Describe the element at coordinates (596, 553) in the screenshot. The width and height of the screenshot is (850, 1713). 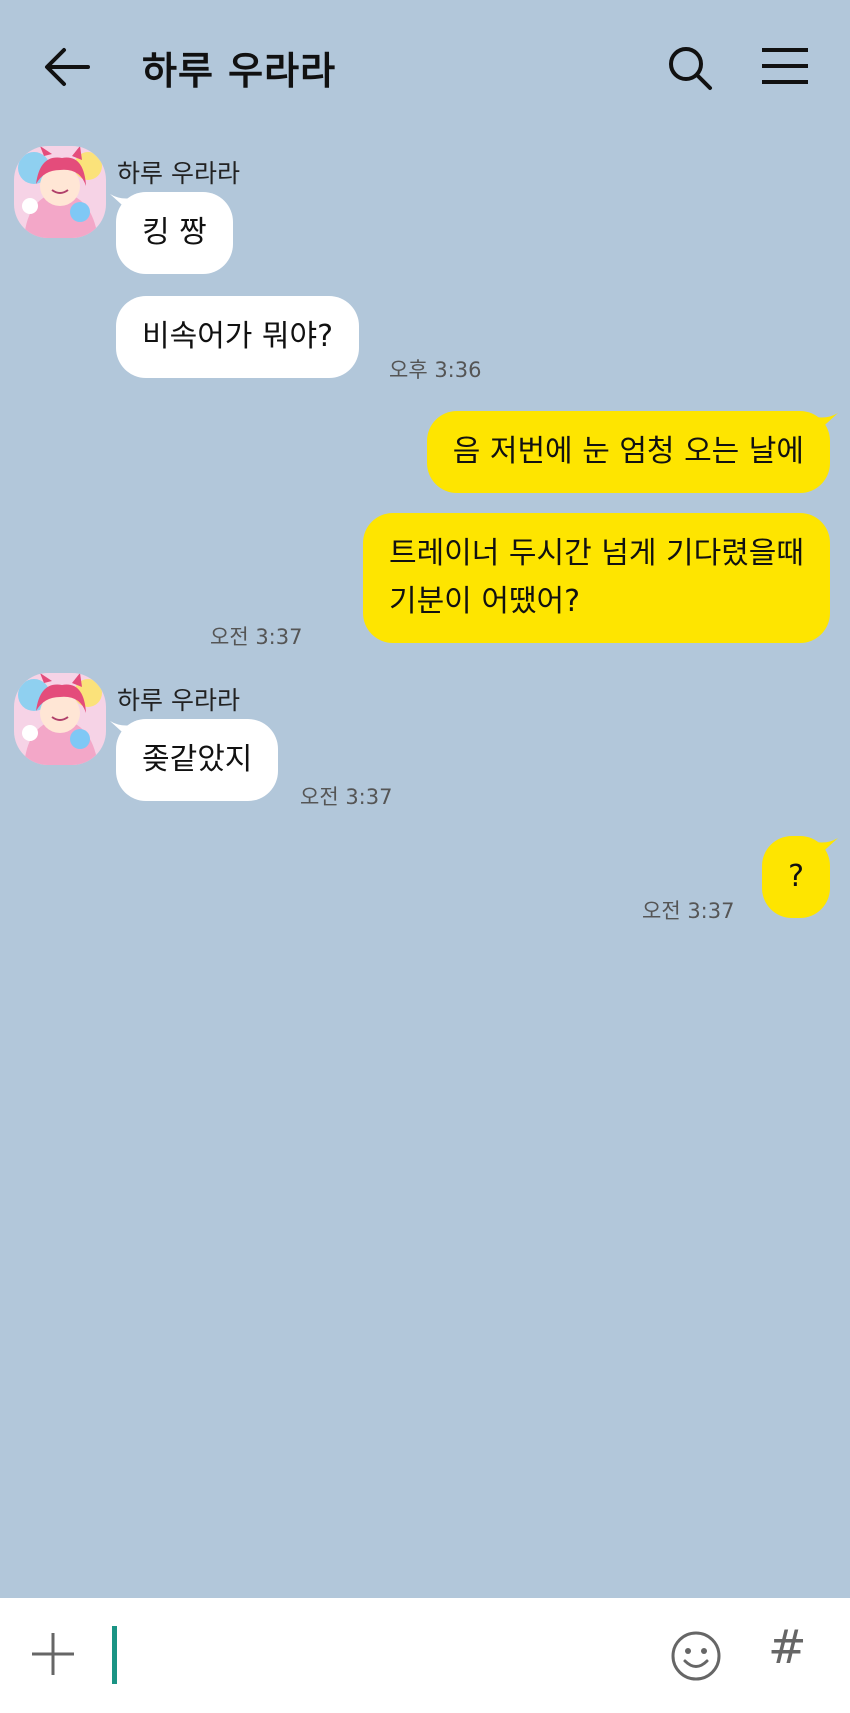
I see `message-line: 트레이너 두시간 넘게 기다렸을때` at that location.